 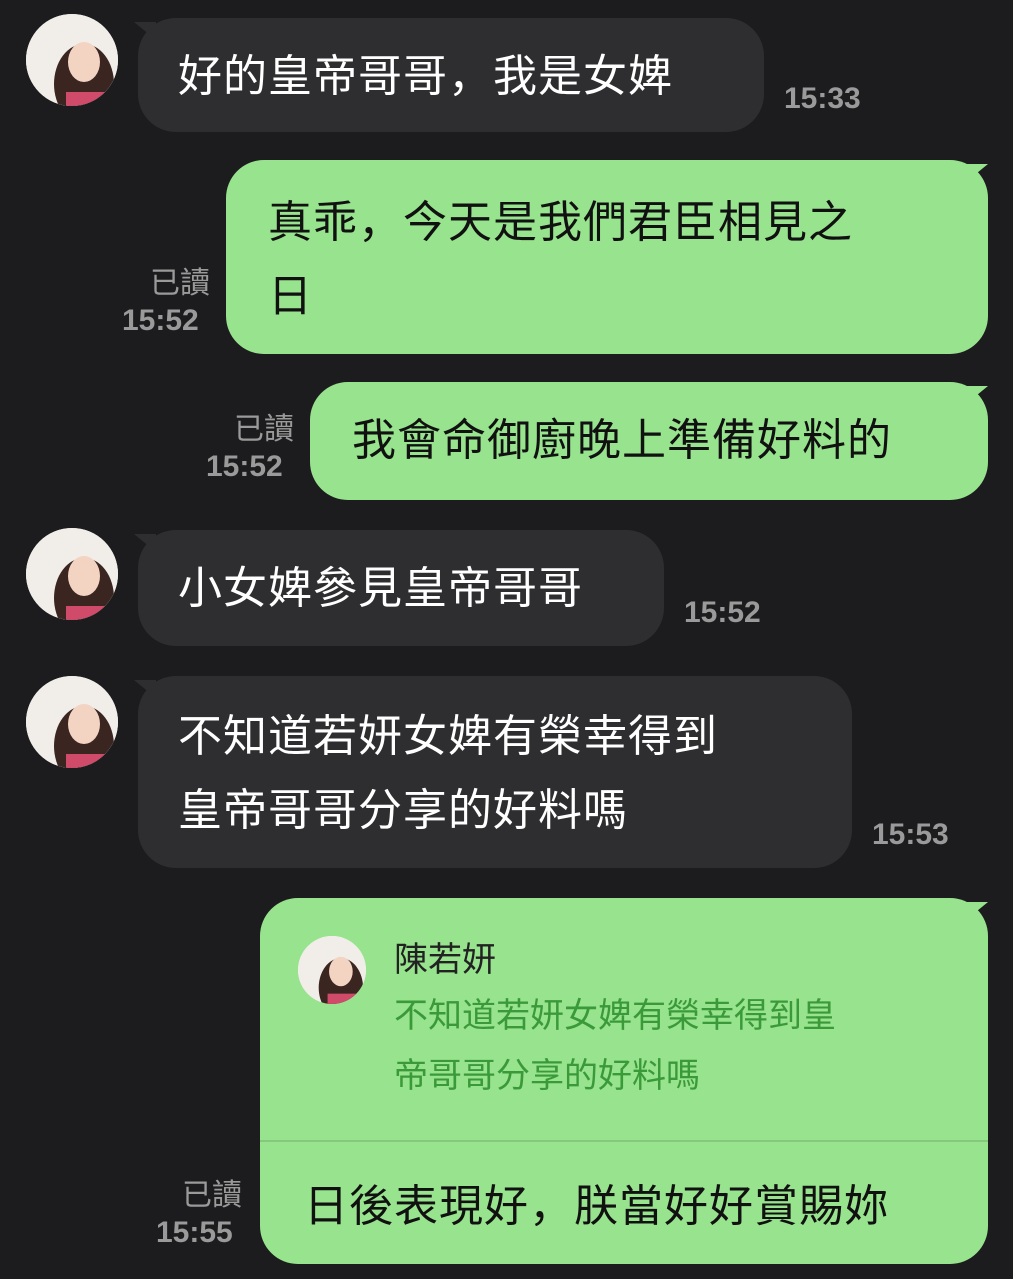 I want to click on message-time: 15:55, so click(x=194, y=1232).